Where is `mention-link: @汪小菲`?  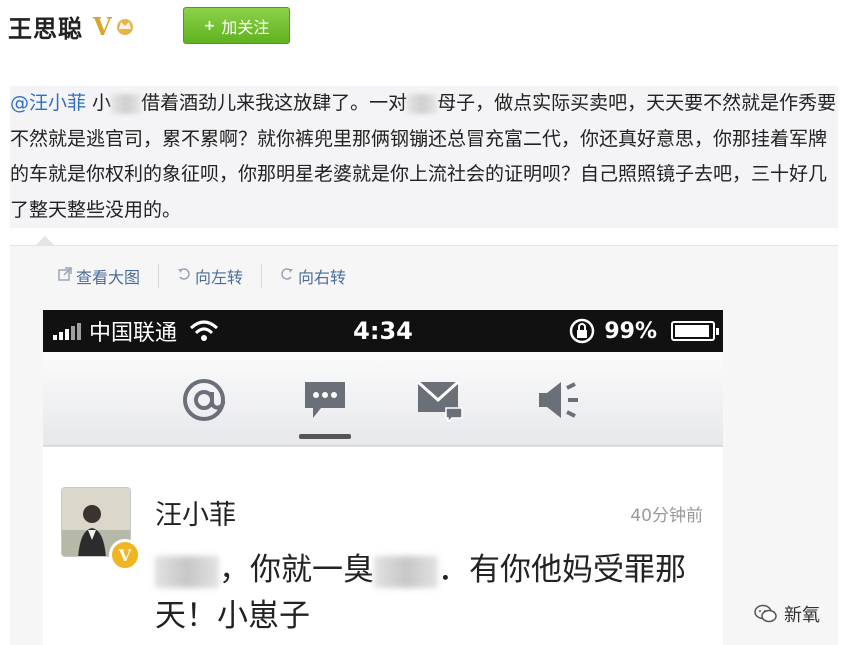
mention-link: @汪小菲 is located at coordinates (48, 103).